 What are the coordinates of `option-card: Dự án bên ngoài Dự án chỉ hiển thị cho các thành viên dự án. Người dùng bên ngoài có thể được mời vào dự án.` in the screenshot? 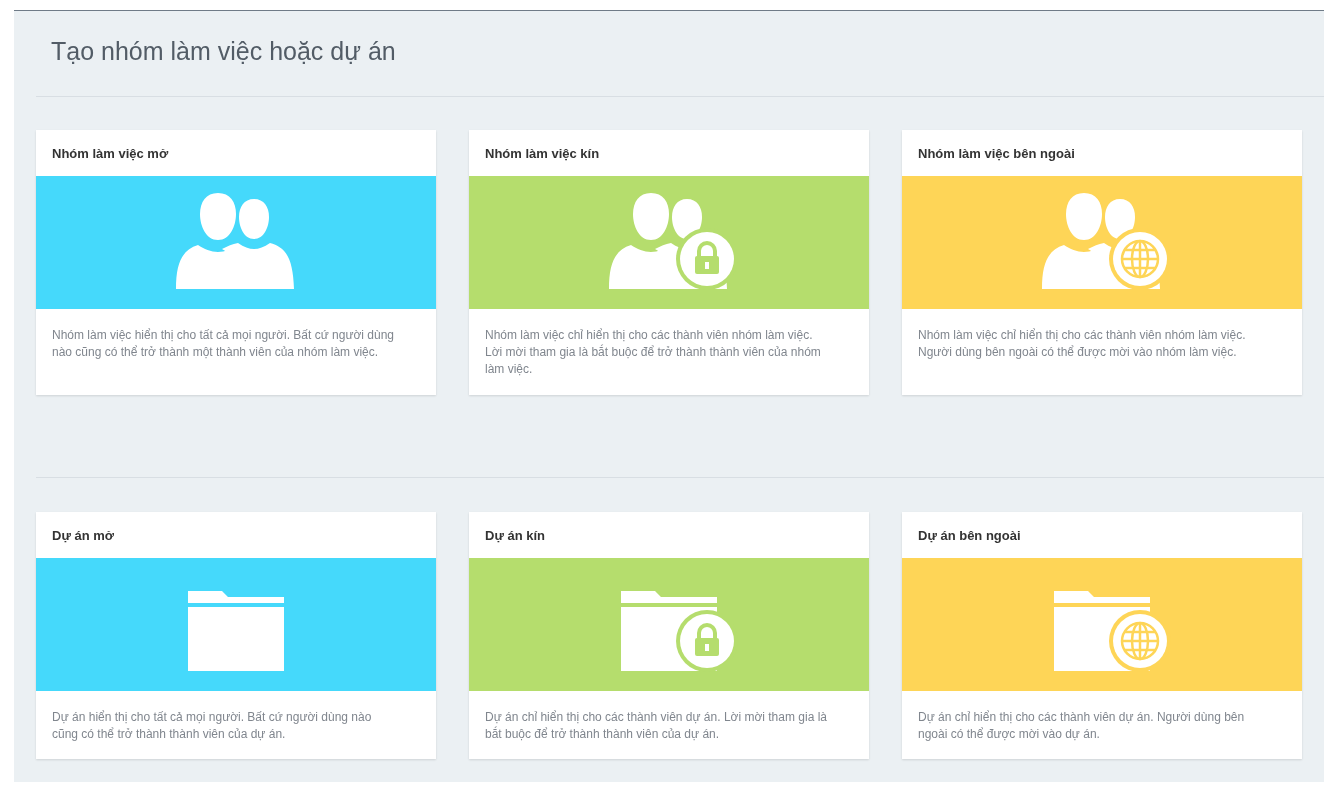 It's located at (1102, 635).